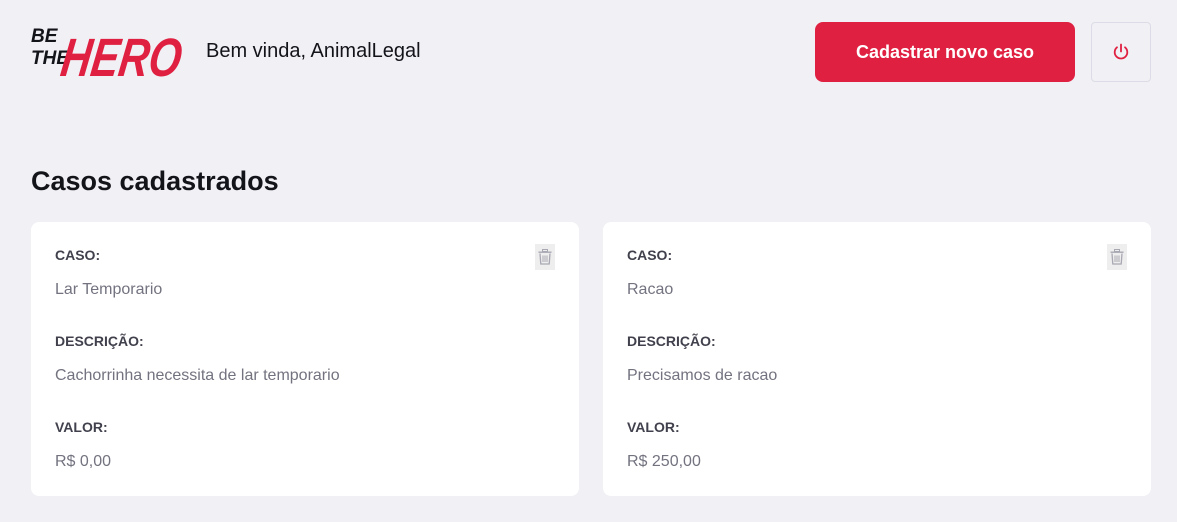  I want to click on case-value: R$ 250,00, so click(664, 461).